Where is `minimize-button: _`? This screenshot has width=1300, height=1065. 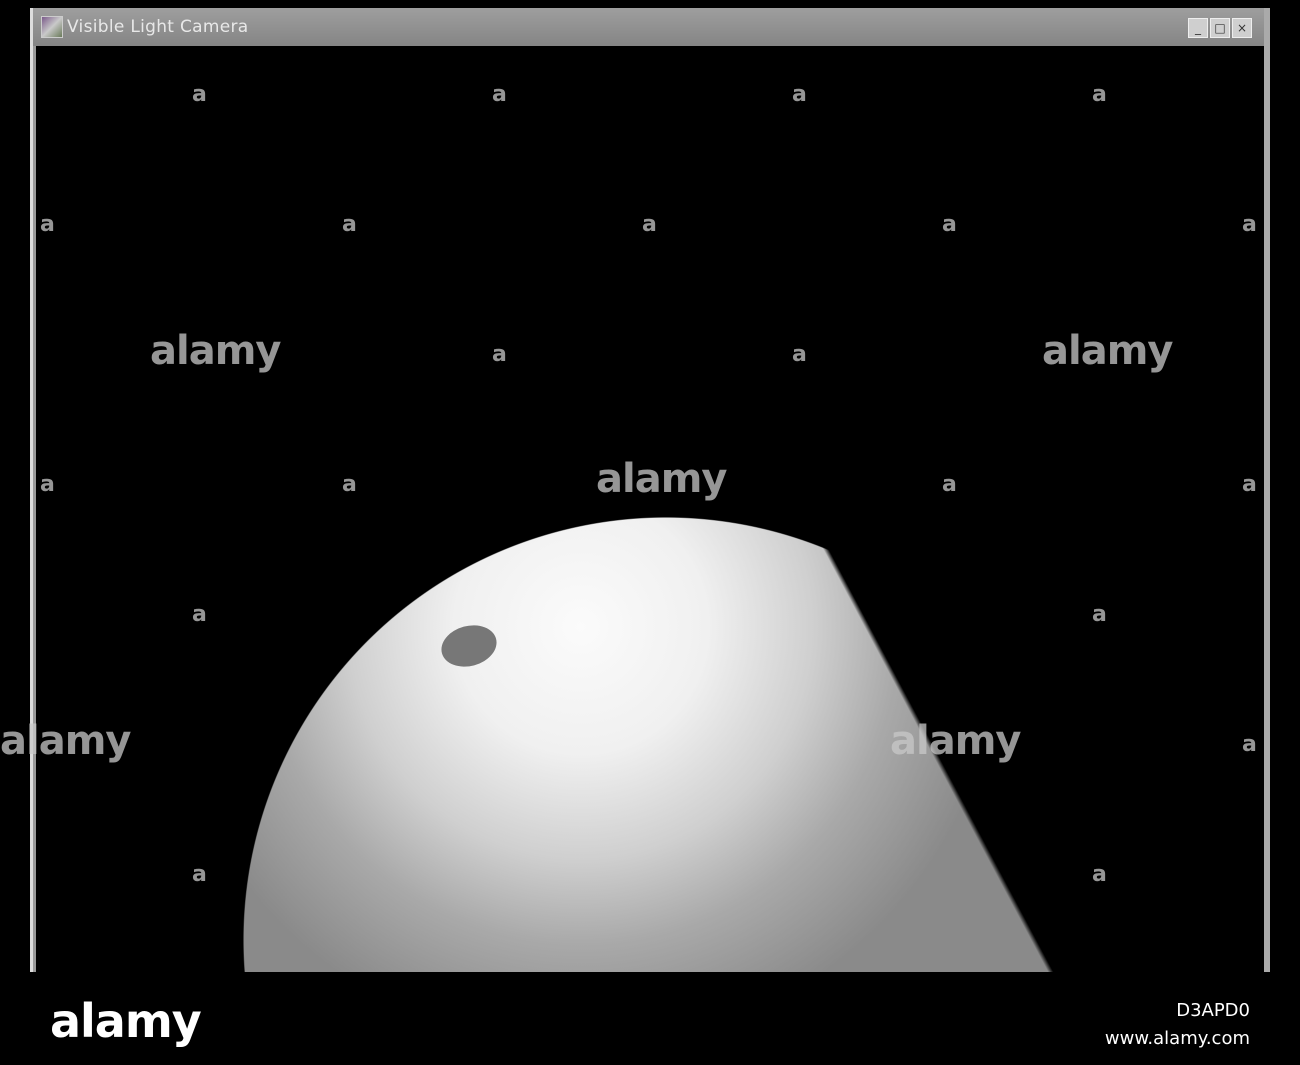 minimize-button: _ is located at coordinates (1198, 28).